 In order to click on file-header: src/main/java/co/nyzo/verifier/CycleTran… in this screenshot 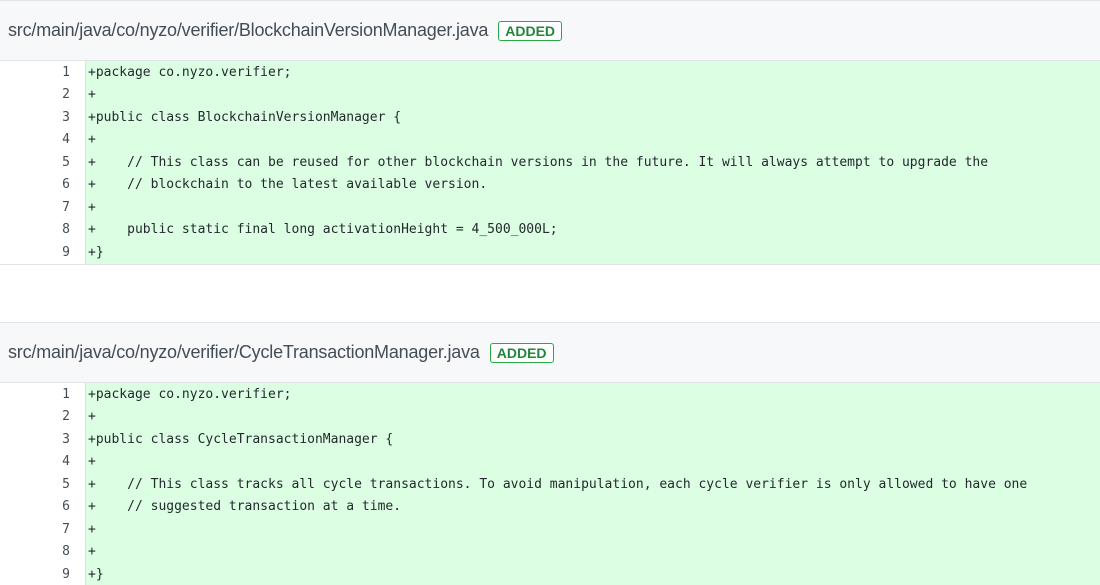, I will do `click(550, 352)`.